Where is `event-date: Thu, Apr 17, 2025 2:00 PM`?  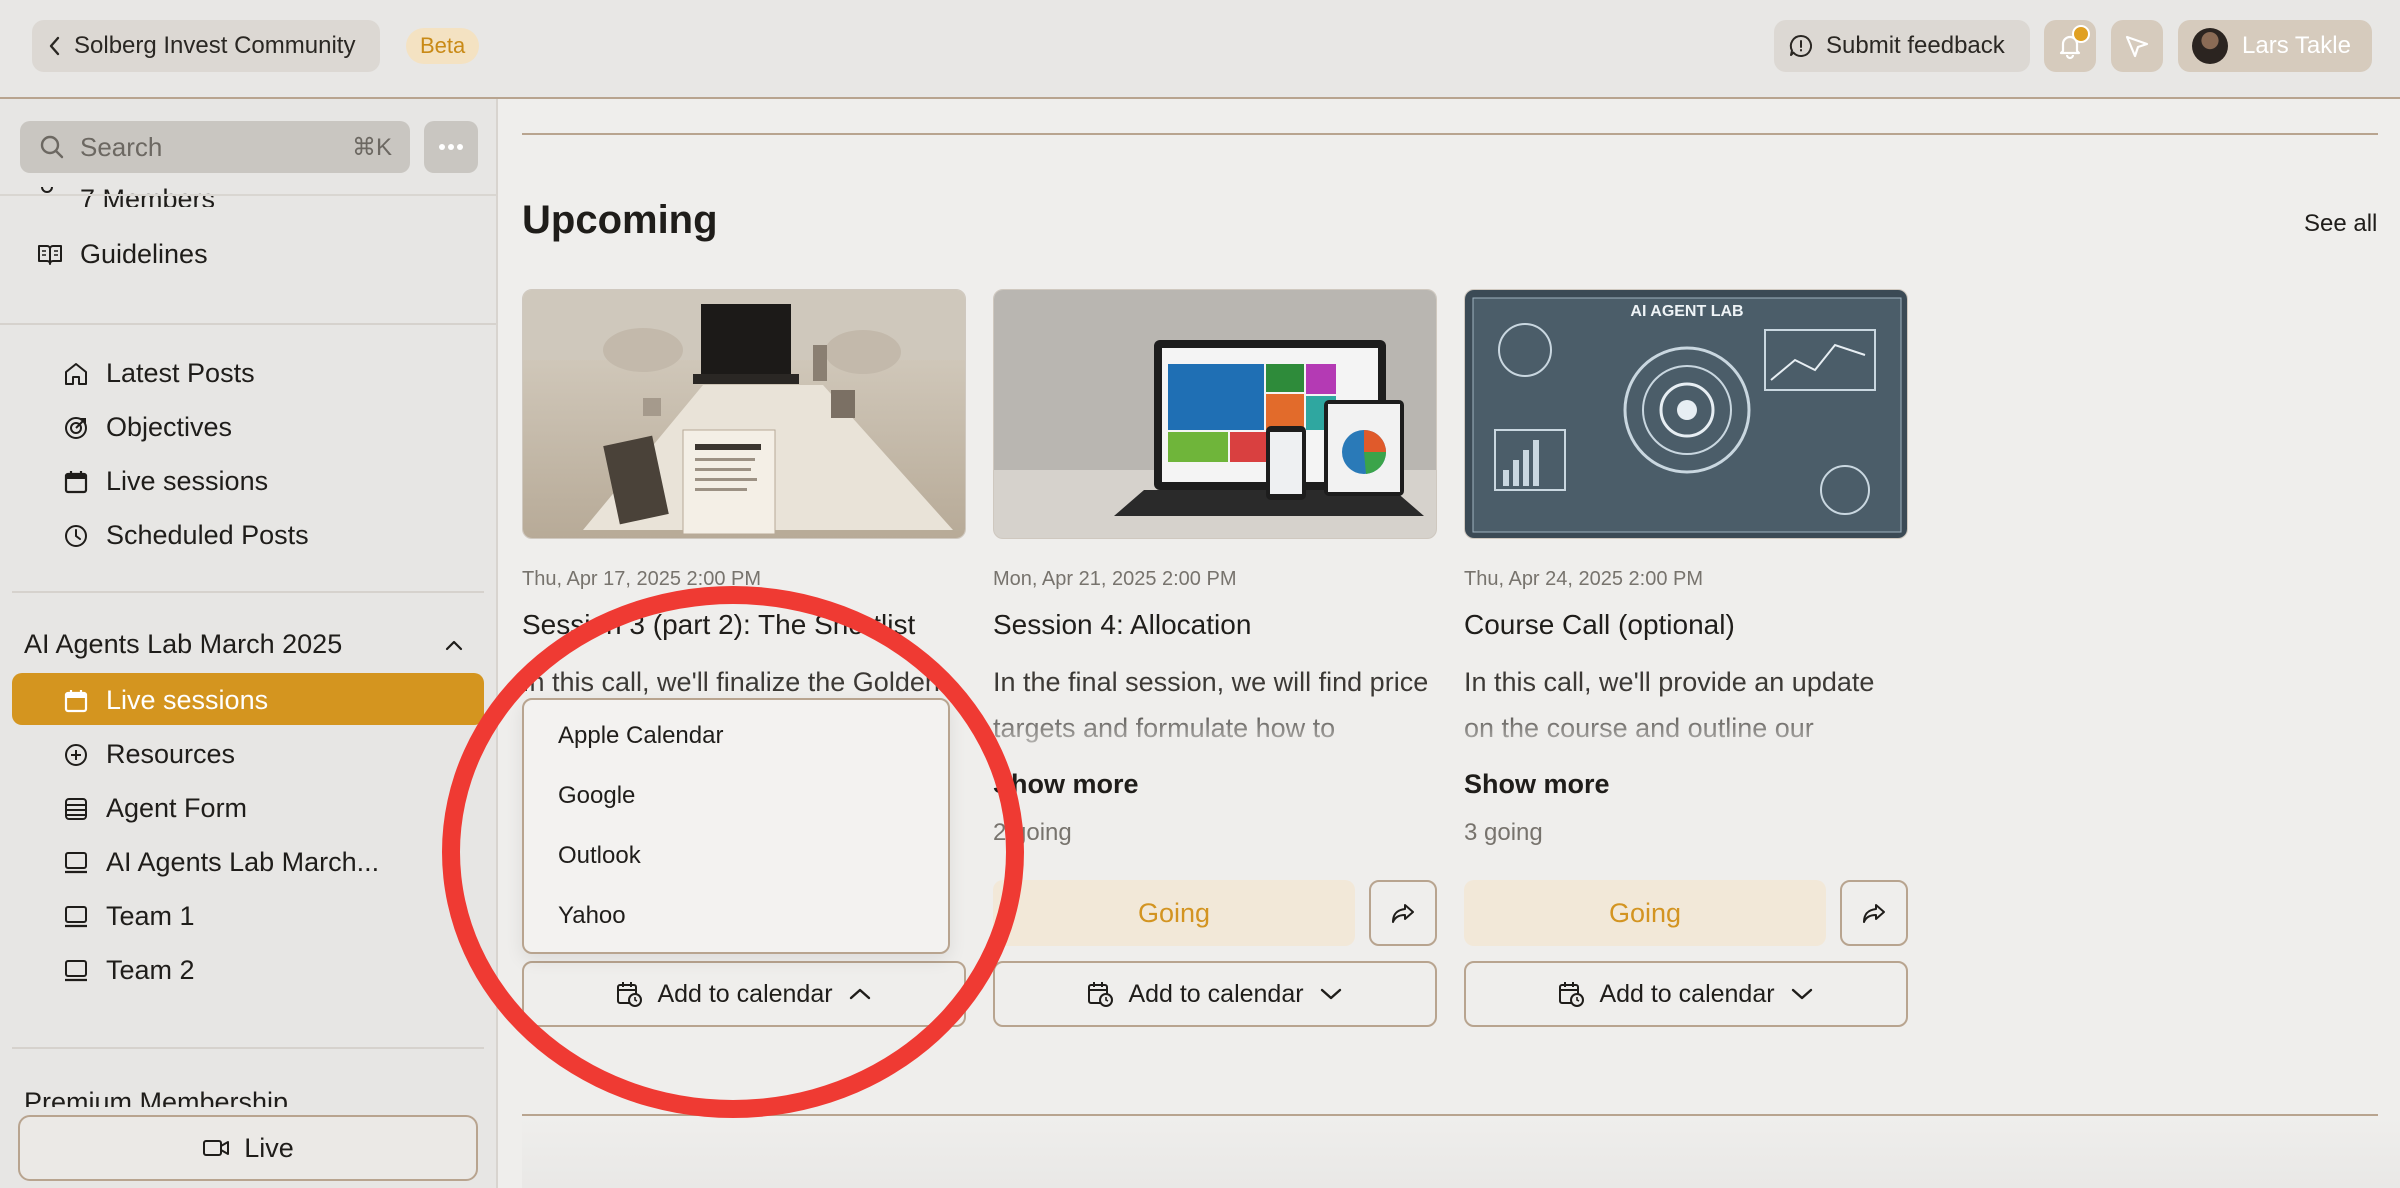
event-date: Thu, Apr 17, 2025 2:00 PM is located at coordinates (642, 579).